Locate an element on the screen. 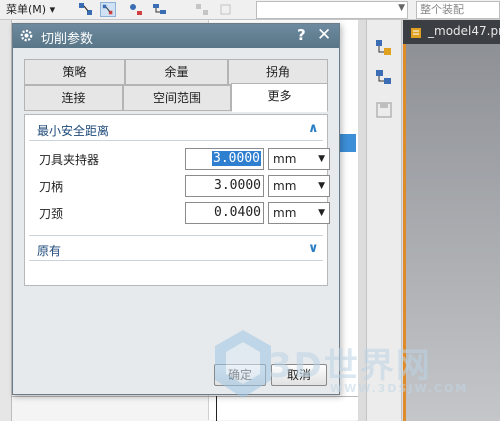  dialog-title-bar: 切削参数 ? ✕ is located at coordinates (176, 36).